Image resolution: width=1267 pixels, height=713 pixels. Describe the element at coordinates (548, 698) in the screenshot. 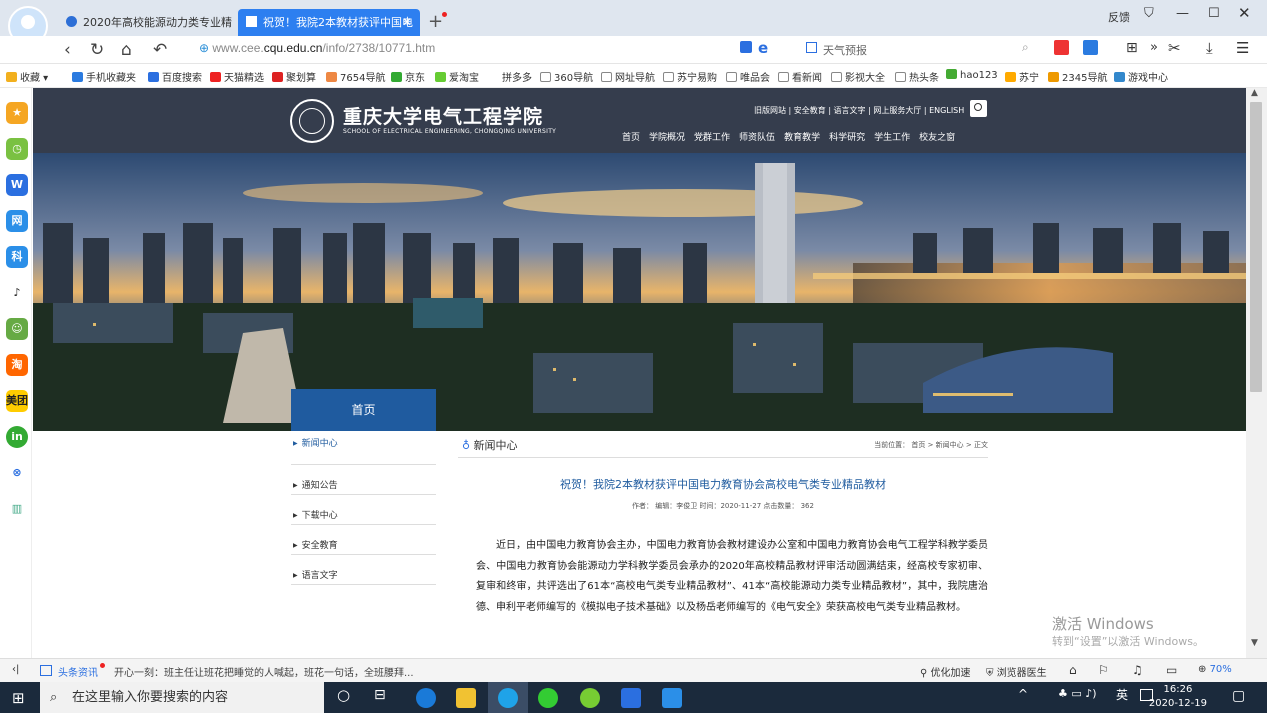

I see `wechat-icon` at that location.